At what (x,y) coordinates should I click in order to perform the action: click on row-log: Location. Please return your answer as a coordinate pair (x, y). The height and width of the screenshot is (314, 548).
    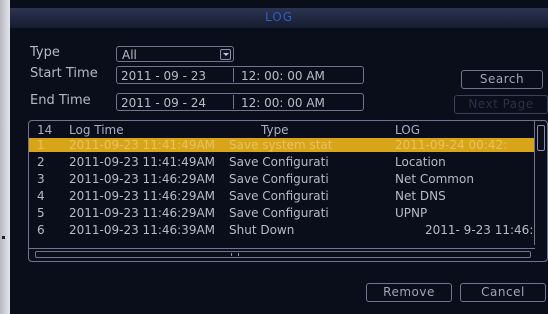
    Looking at the image, I should click on (420, 162).